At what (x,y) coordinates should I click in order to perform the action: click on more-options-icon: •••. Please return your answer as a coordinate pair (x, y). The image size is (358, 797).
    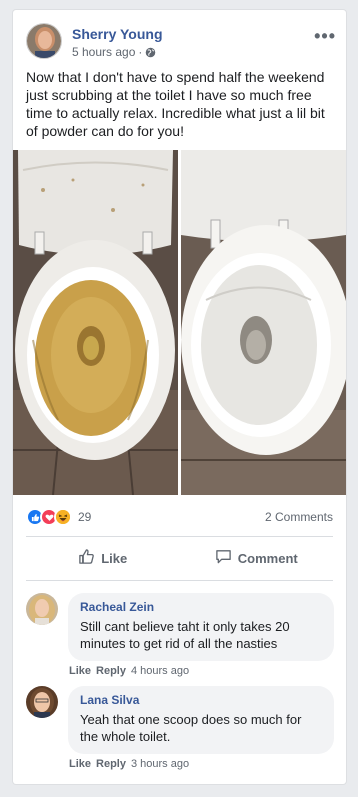
    Looking at the image, I should click on (325, 36).